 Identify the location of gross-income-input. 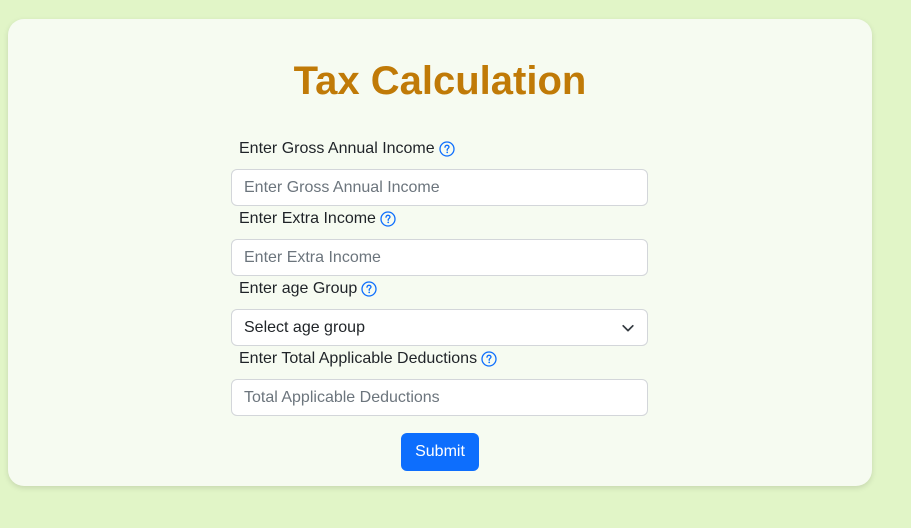
(439, 187).